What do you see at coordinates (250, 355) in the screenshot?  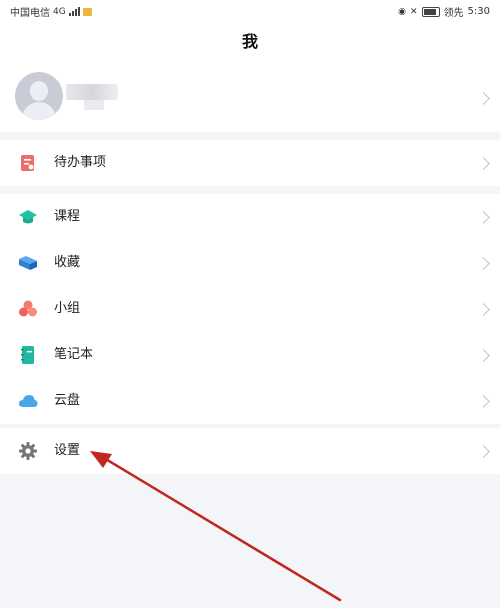 I see `menu-item-notebook: 笔记本` at bounding box center [250, 355].